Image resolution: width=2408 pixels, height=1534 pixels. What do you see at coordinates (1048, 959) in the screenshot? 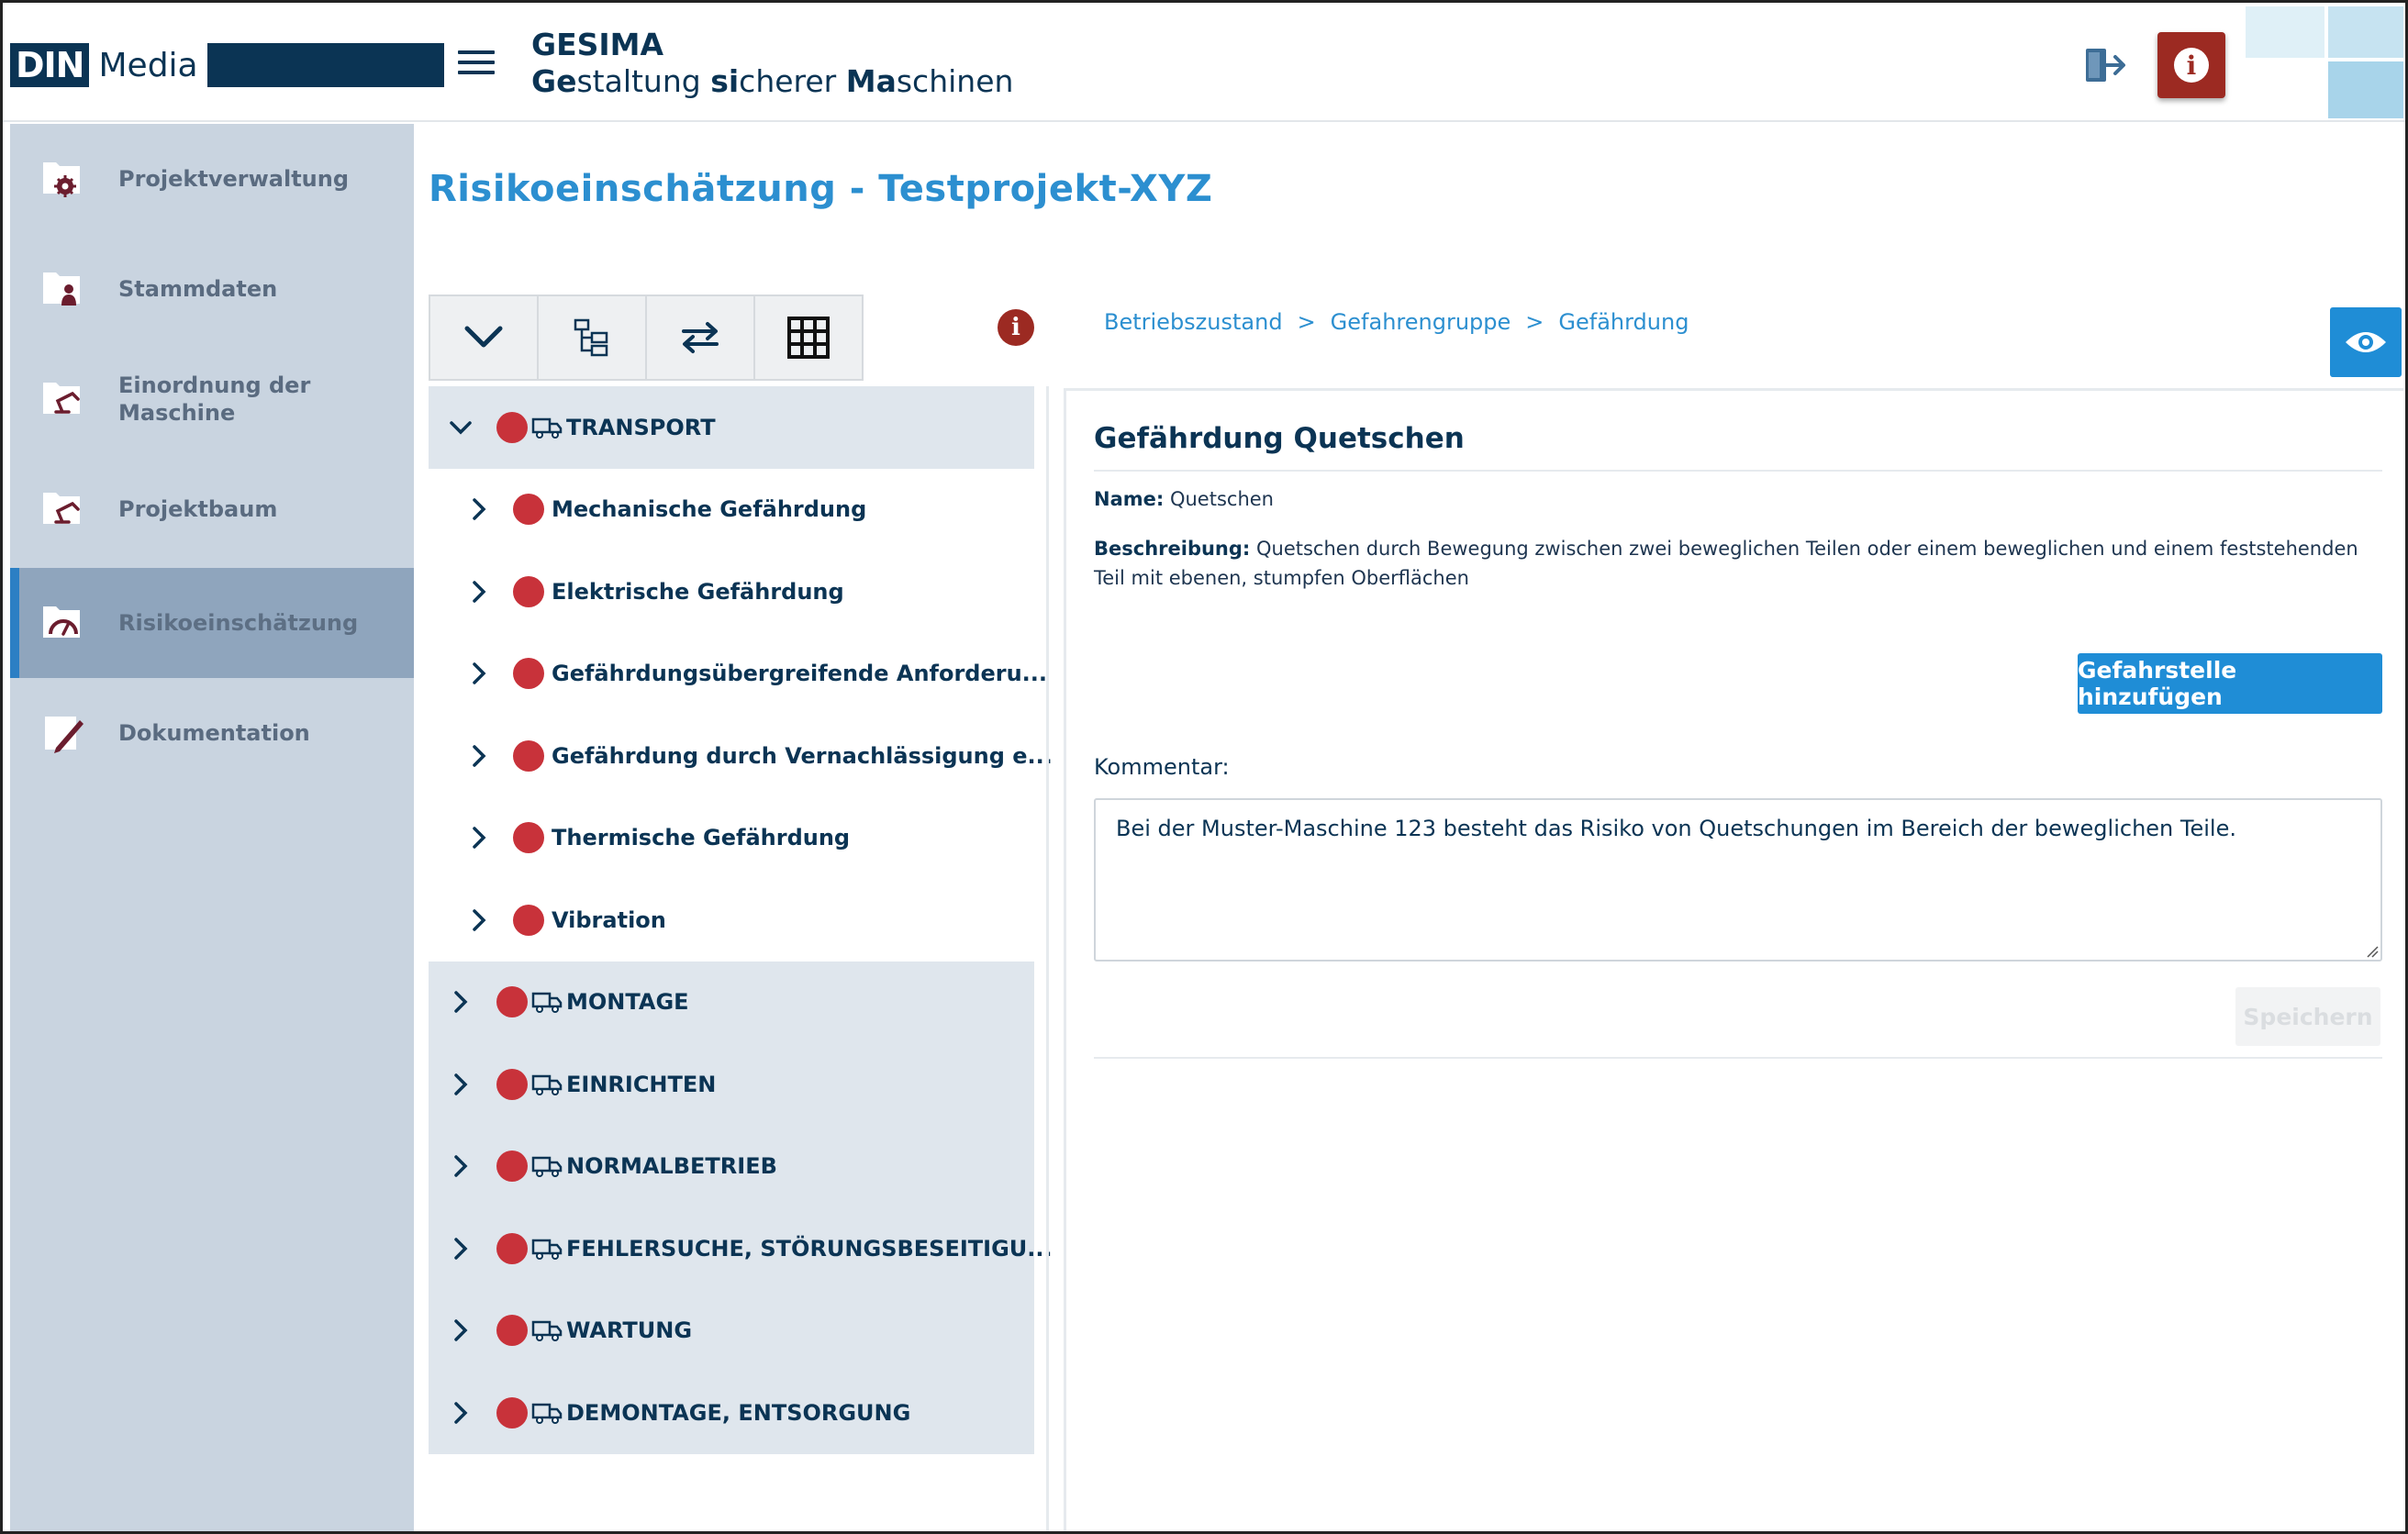
I see `panel-splitter` at bounding box center [1048, 959].